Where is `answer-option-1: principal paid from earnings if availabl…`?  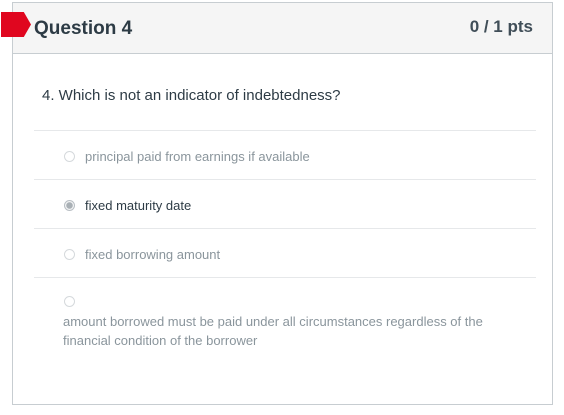 answer-option-1: principal paid from earnings if availabl… is located at coordinates (285, 154).